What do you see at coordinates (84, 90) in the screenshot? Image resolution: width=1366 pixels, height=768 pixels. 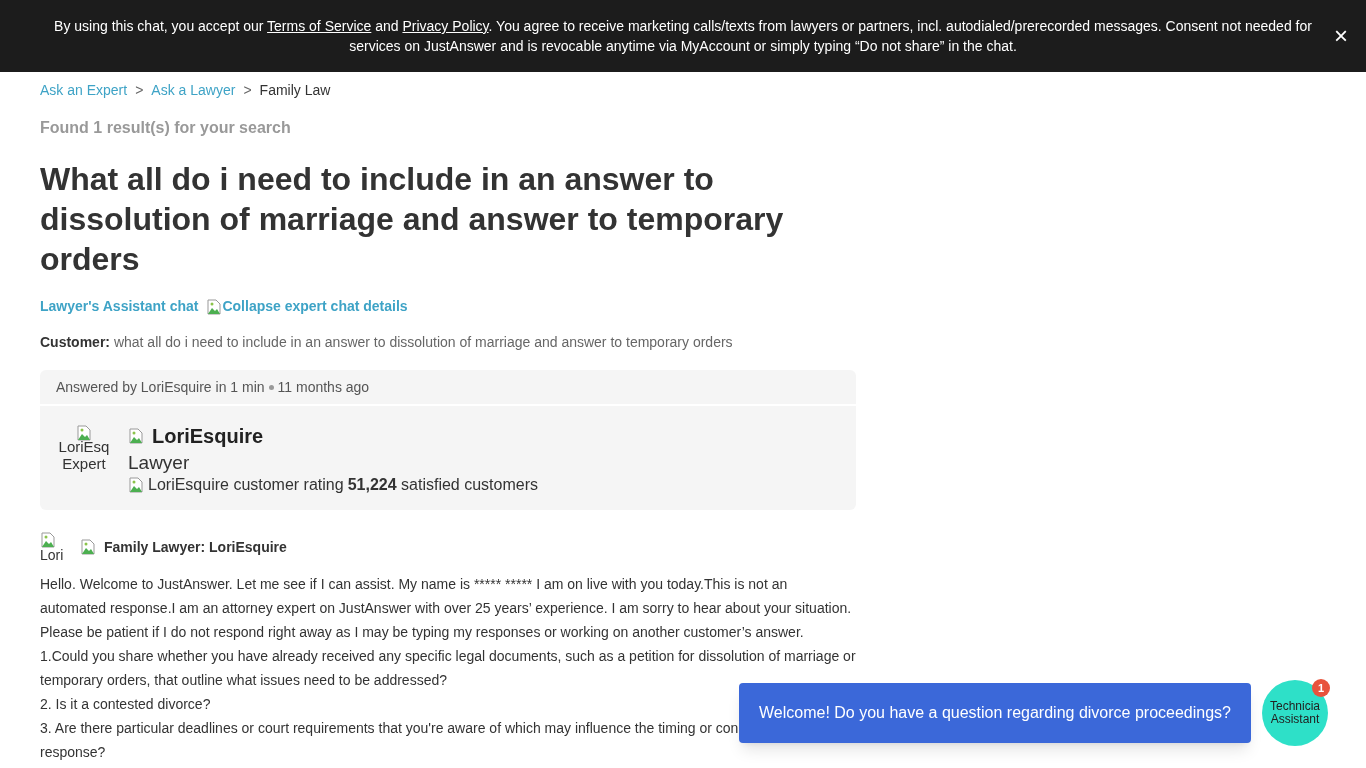 I see `breadcrumb-link: Ask an Expert` at bounding box center [84, 90].